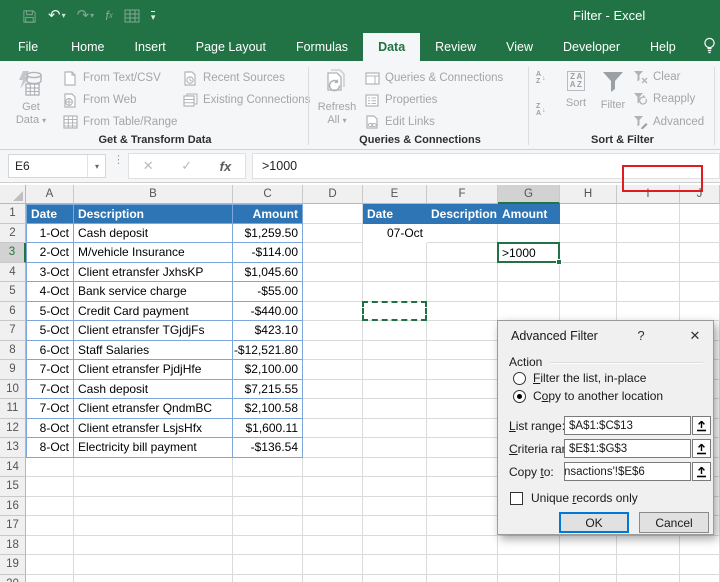  I want to click on cell-B12: Client etransfer LsjsHfx, so click(153, 428).